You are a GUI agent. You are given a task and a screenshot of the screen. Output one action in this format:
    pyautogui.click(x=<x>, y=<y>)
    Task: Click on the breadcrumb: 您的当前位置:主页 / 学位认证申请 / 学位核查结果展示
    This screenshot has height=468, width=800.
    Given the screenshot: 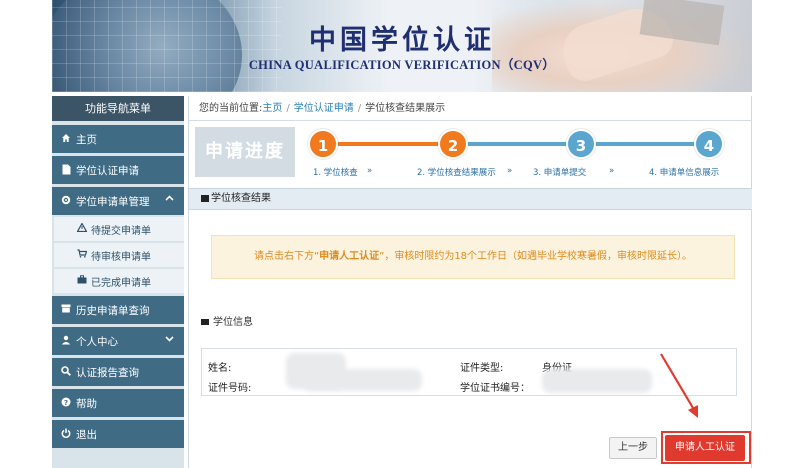 What is the action you would take?
    pyautogui.click(x=470, y=108)
    